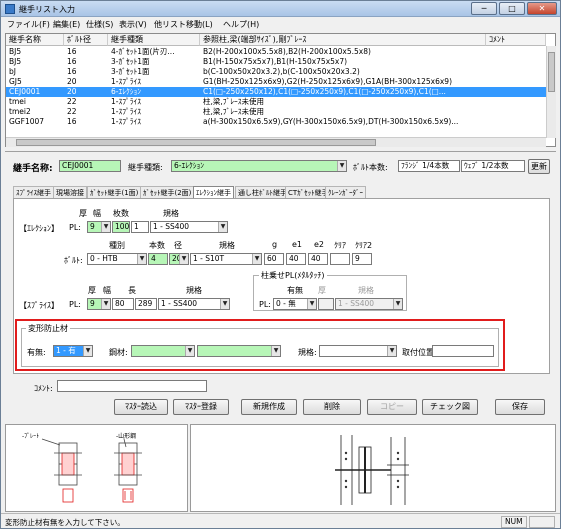 This screenshot has height=529, width=561. Describe the element at coordinates (450, 407) in the screenshot. I see `check-drawing-button: チェック図` at that location.